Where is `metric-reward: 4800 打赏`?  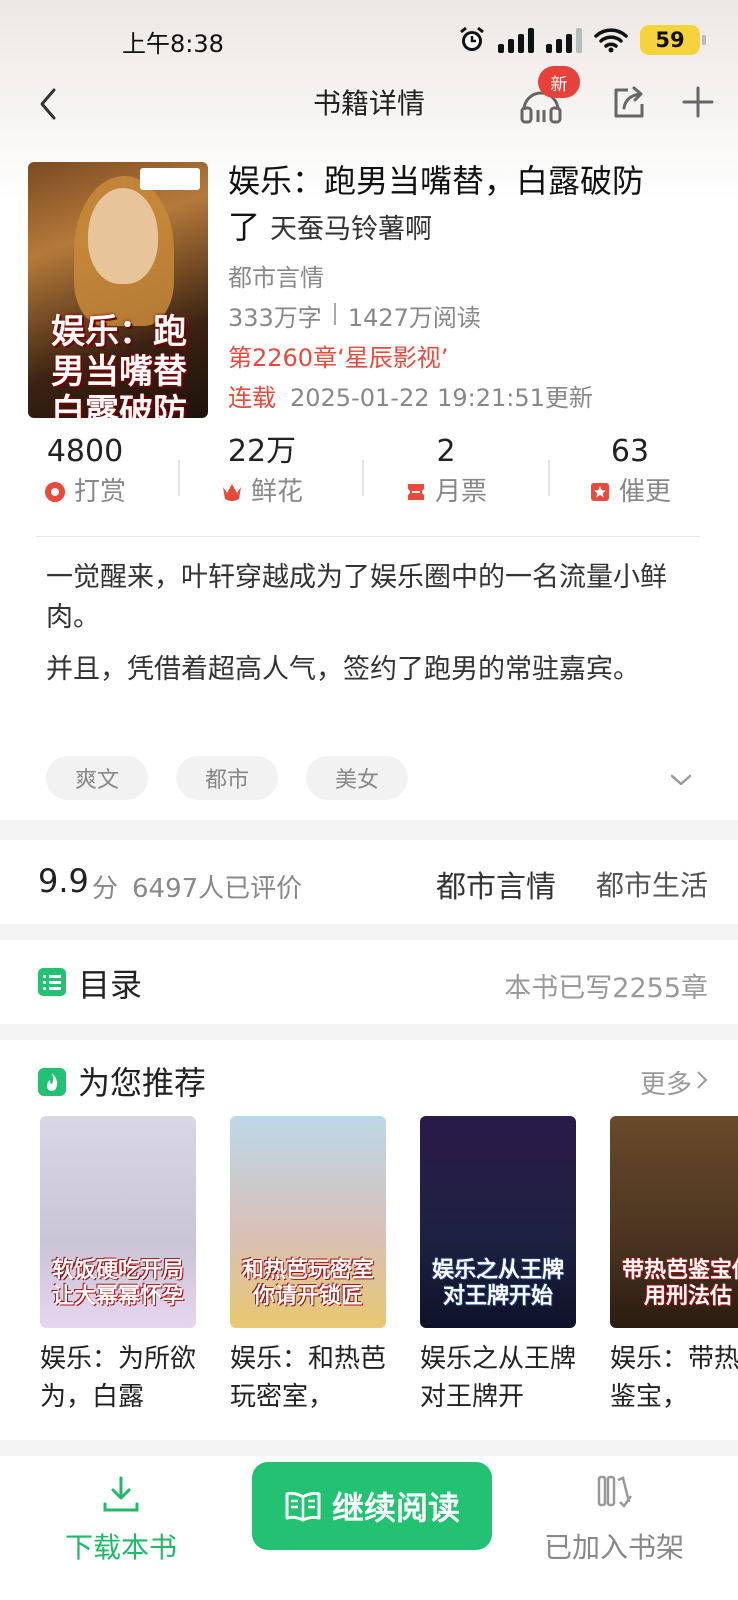 metric-reward: 4800 打赏 is located at coordinates (85, 477).